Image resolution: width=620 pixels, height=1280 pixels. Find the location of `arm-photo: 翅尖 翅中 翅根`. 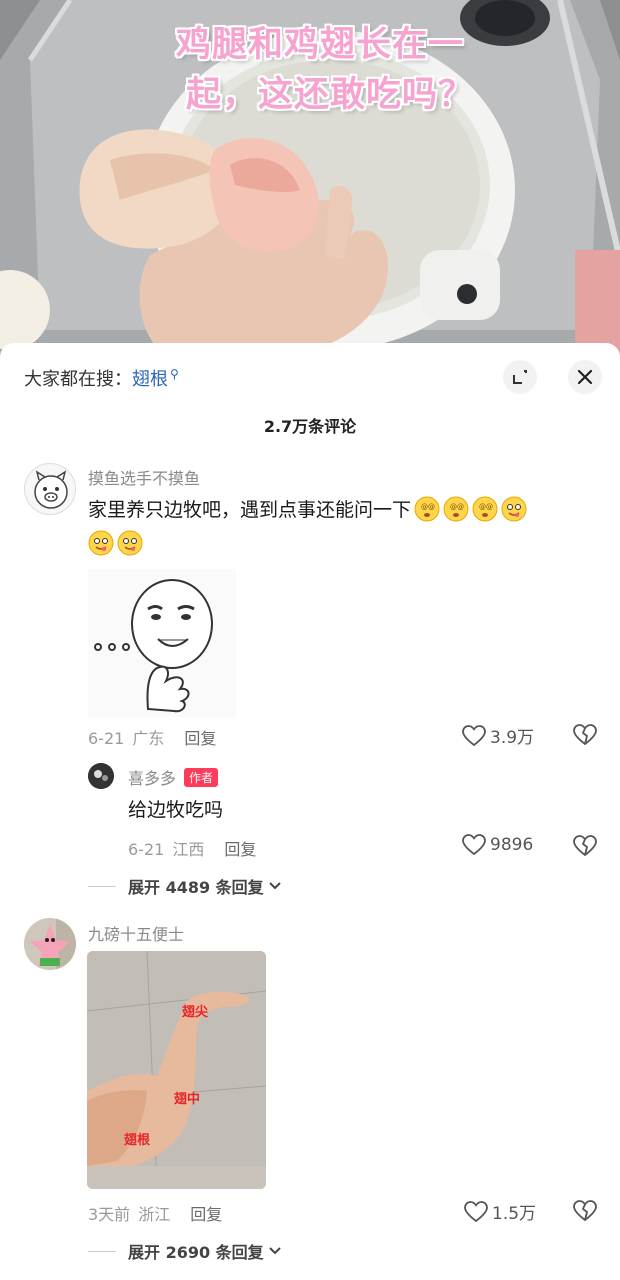

arm-photo: 翅尖 翅中 翅根 is located at coordinates (176, 1070).